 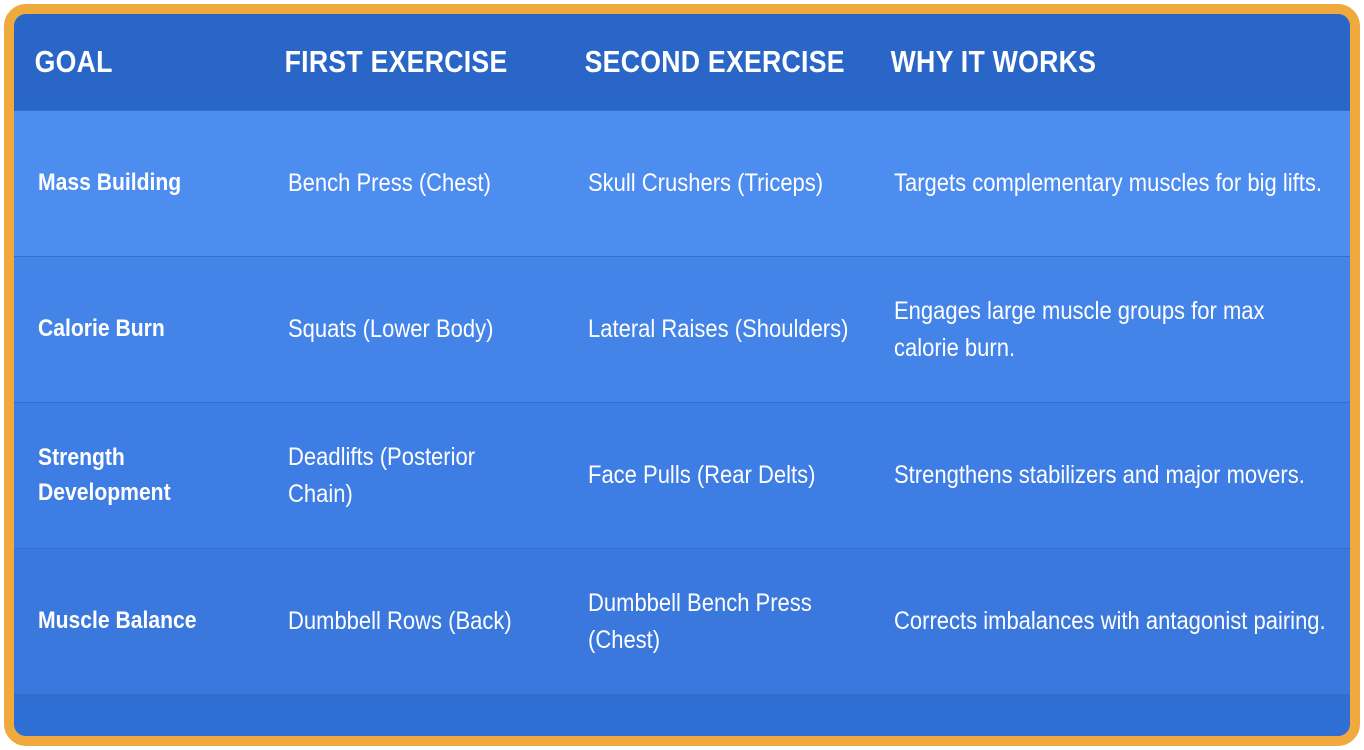 I want to click on cell-goal: Strength Development, so click(x=104, y=474).